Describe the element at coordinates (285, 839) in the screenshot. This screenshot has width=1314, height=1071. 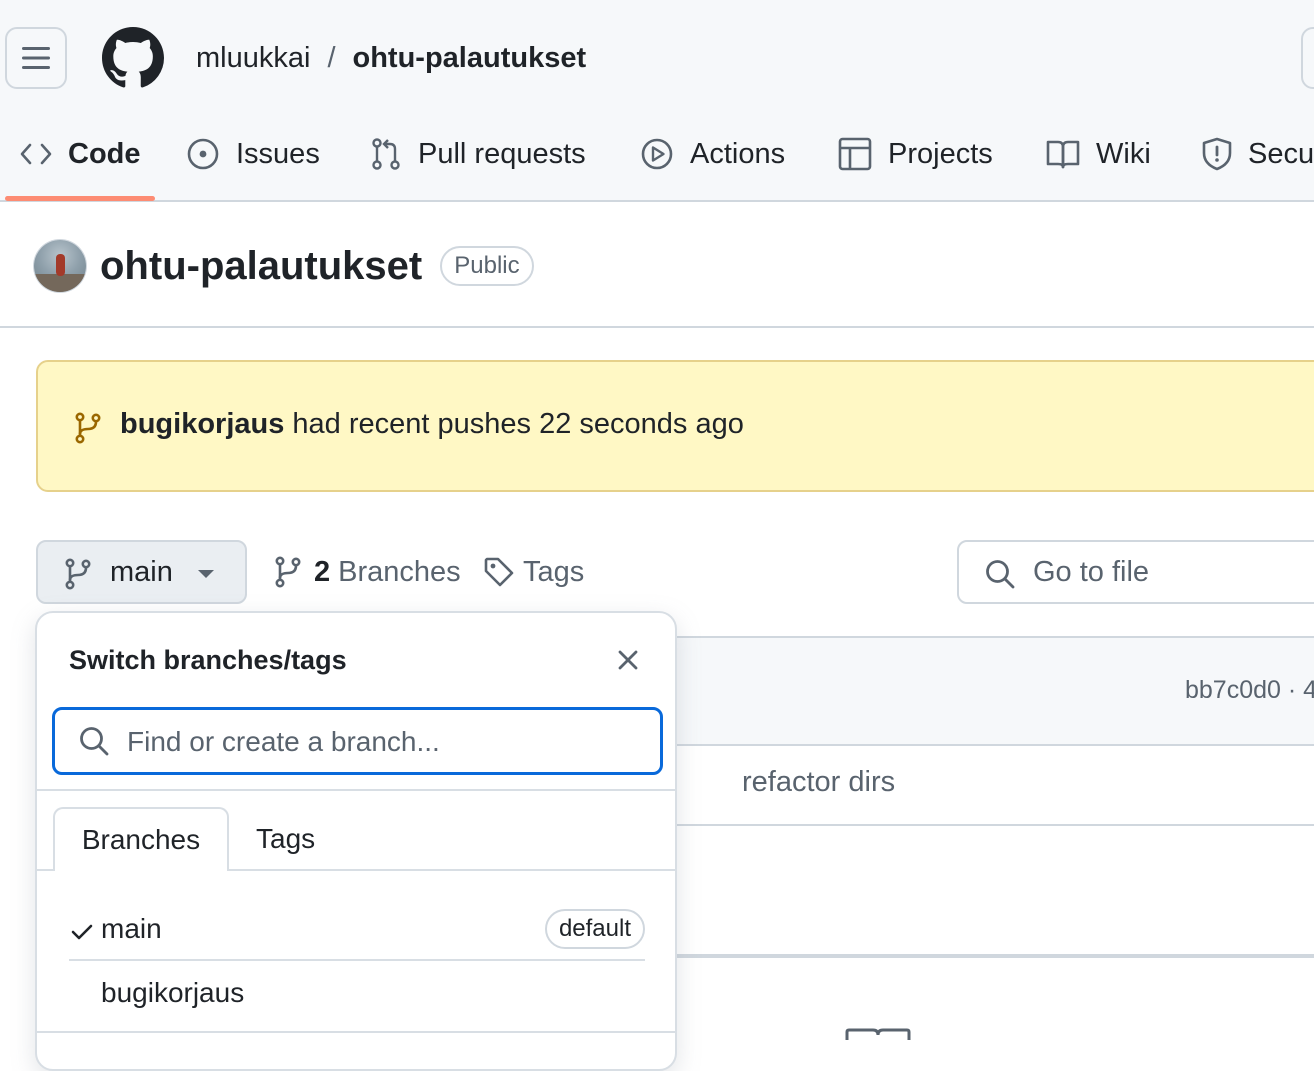
I see `tab-tags: Tags` at that location.